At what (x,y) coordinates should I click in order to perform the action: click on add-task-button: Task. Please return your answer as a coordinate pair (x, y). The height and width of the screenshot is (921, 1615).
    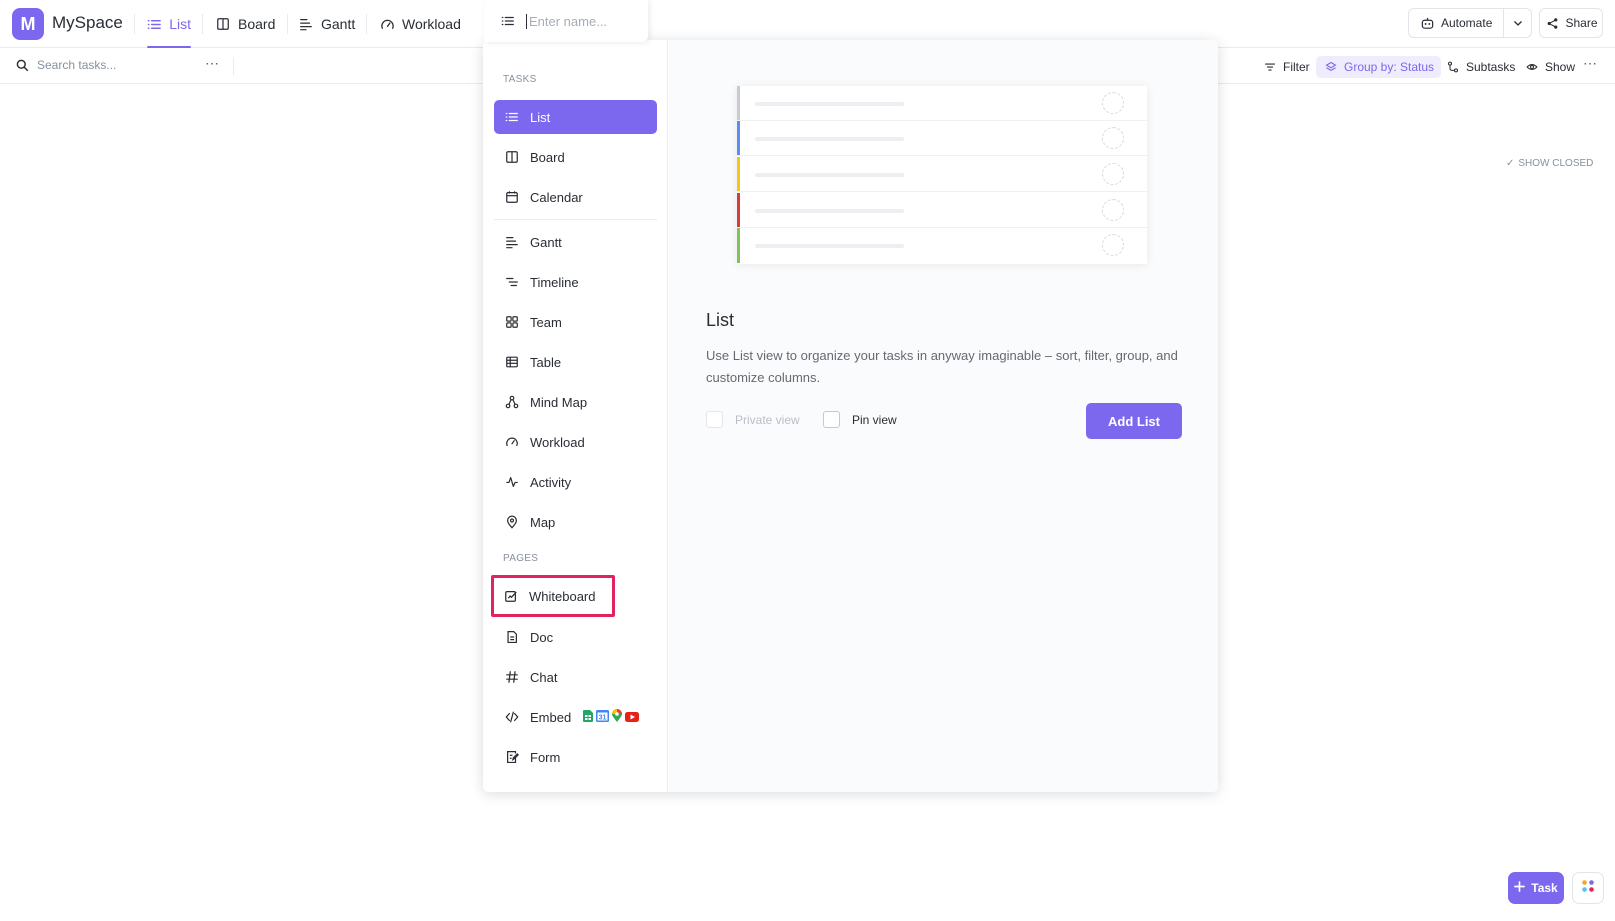
    Looking at the image, I should click on (1536, 888).